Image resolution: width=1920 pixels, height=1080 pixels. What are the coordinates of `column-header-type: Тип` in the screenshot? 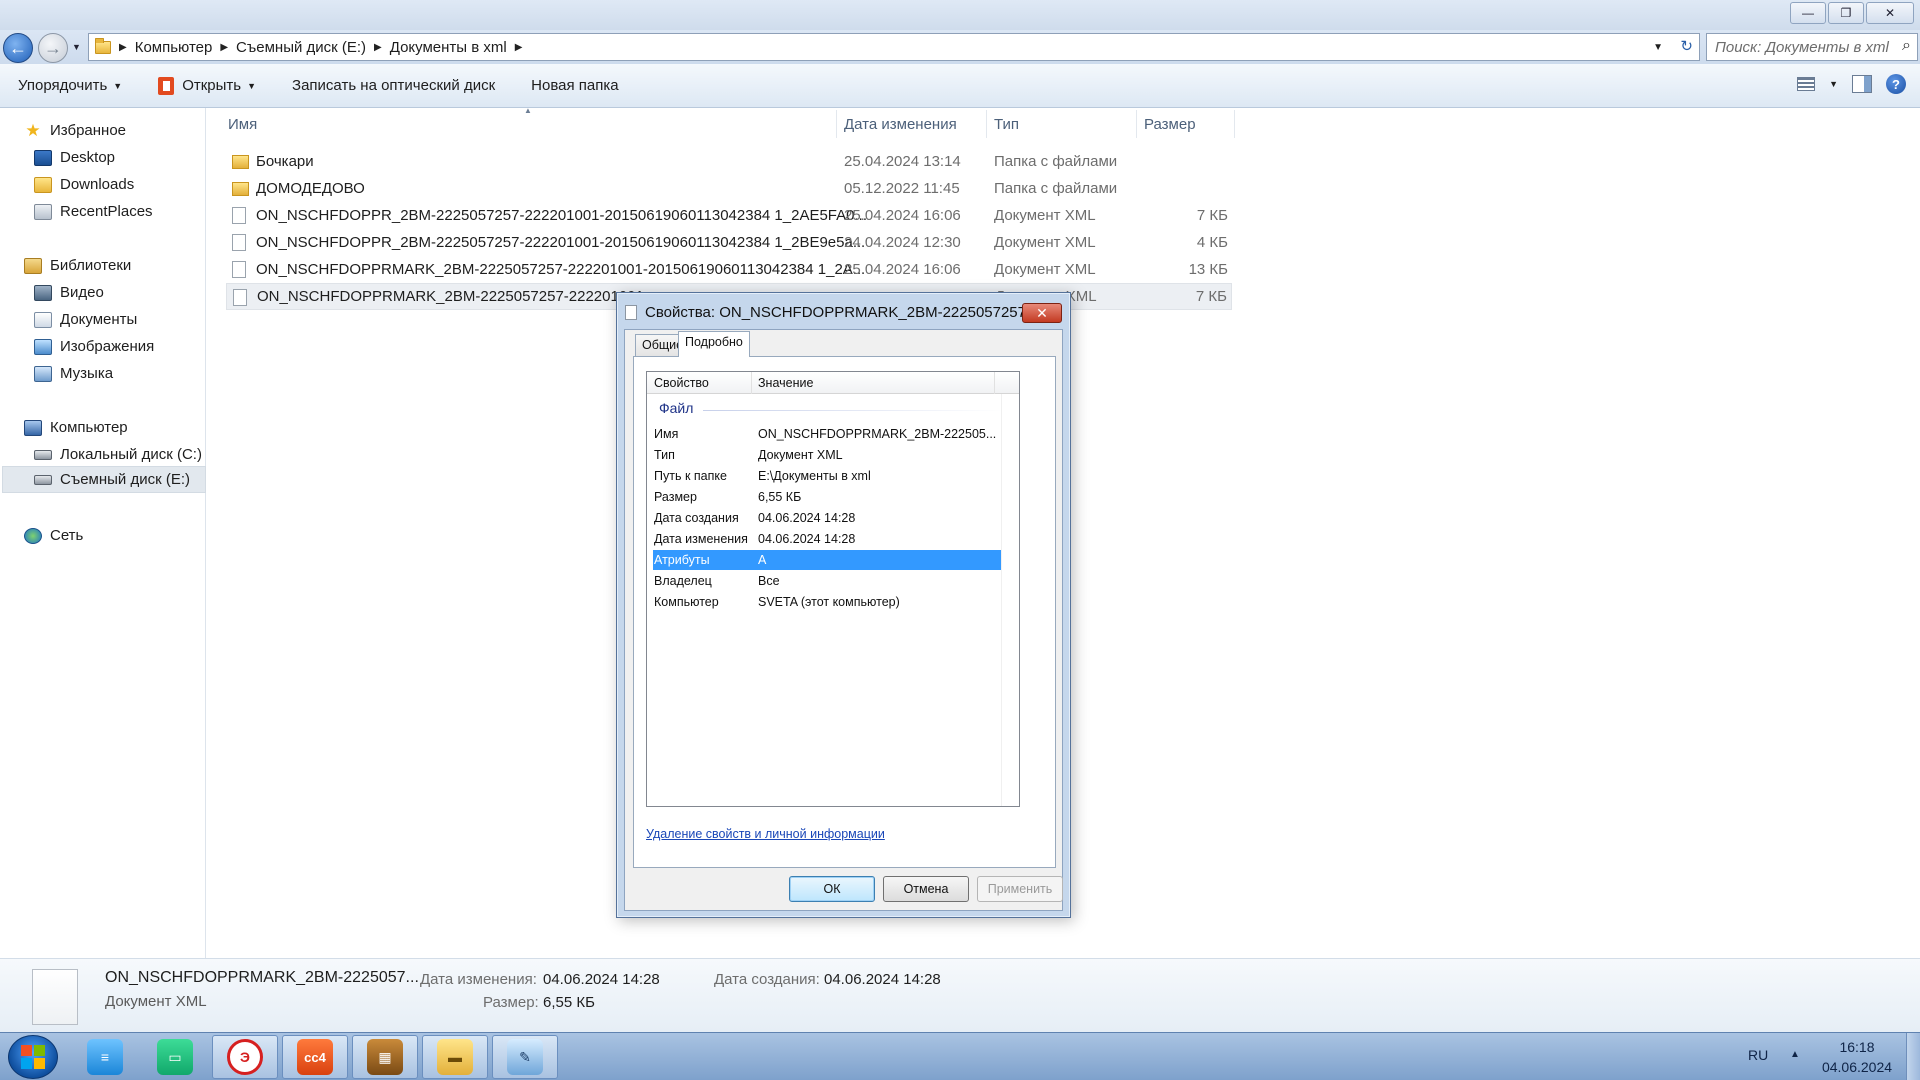 It's located at (1006, 124).